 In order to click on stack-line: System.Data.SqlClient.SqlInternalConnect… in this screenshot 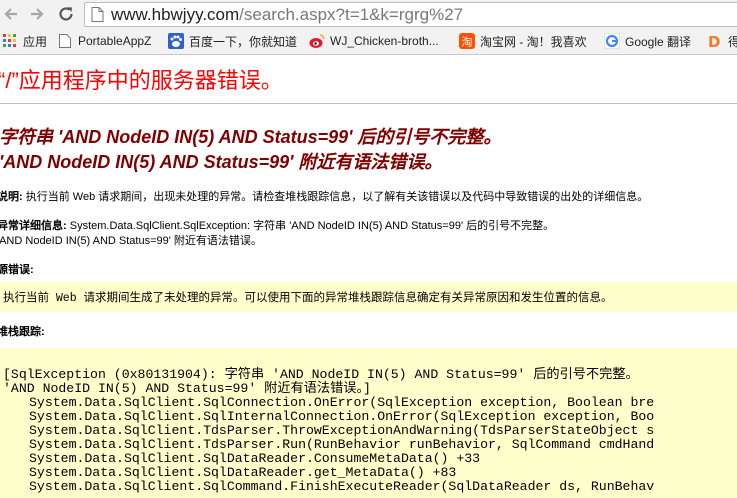, I will do `click(342, 416)`.